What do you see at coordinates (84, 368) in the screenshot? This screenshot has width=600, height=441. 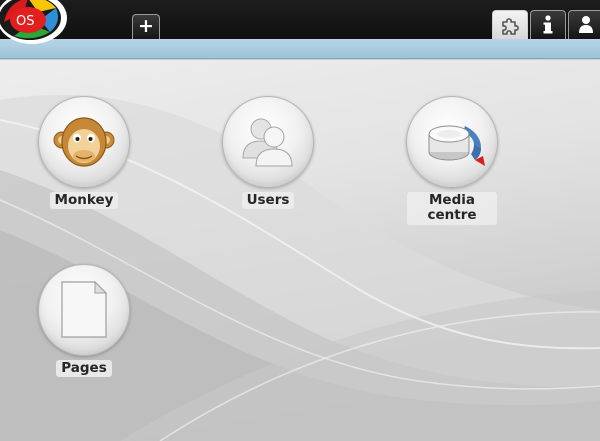 I see `app-label-pages: Pages` at bounding box center [84, 368].